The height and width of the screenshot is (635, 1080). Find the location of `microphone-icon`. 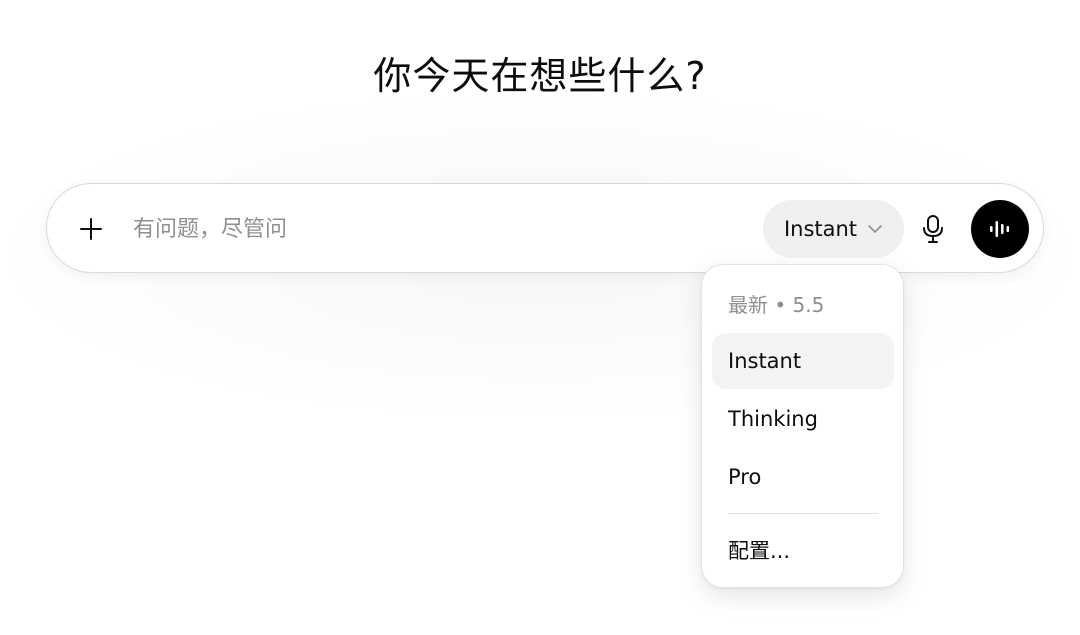

microphone-icon is located at coordinates (933, 229).